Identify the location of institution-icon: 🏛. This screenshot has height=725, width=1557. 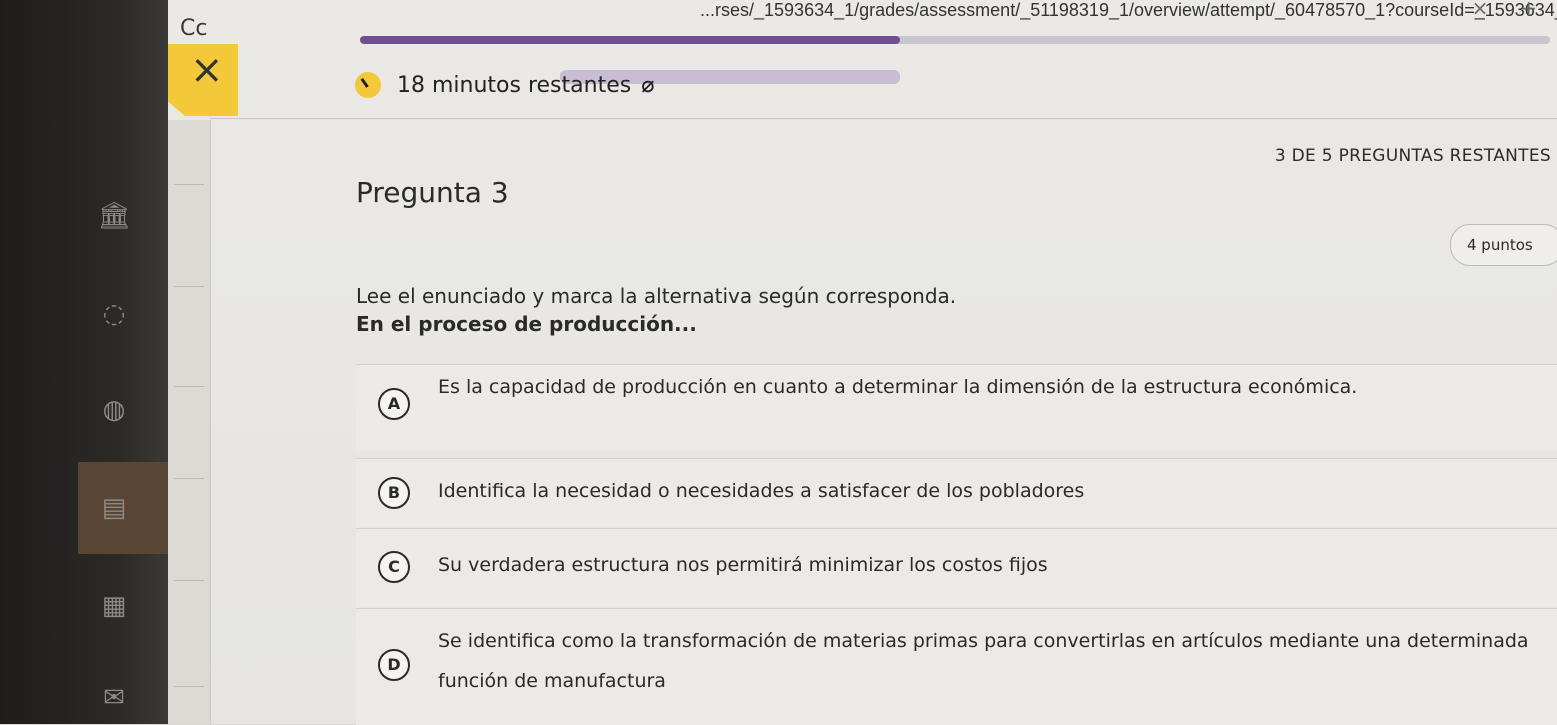
(114, 216).